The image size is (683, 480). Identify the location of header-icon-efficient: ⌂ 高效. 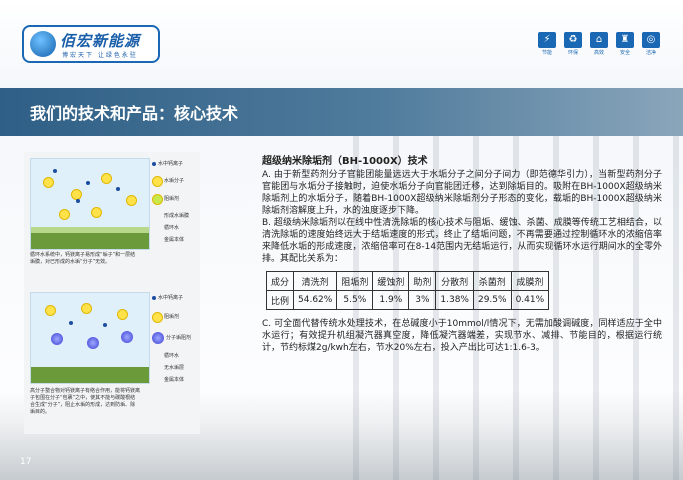
(599, 44).